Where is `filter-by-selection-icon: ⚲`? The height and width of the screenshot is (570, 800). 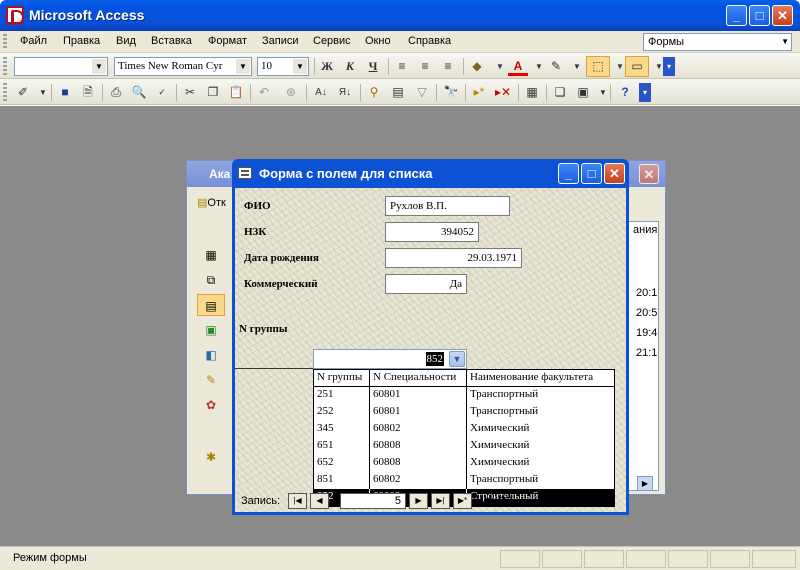 filter-by-selection-icon: ⚲ is located at coordinates (374, 92).